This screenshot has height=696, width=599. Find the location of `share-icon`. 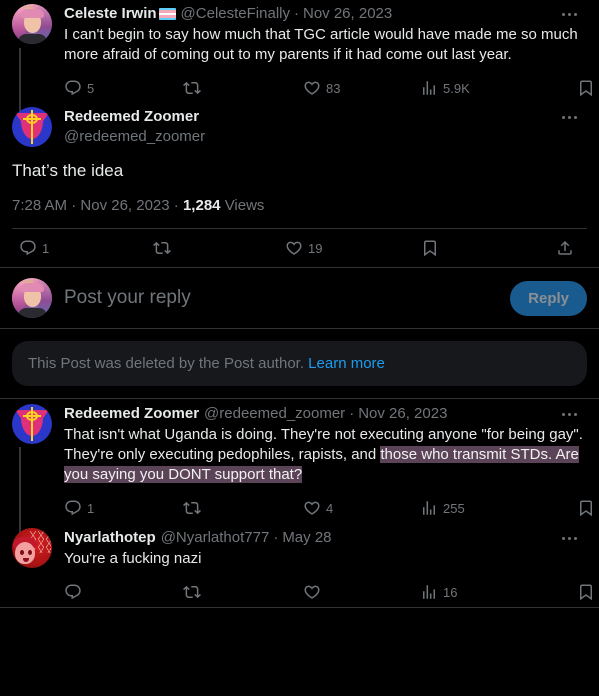

share-icon is located at coordinates (565, 248).